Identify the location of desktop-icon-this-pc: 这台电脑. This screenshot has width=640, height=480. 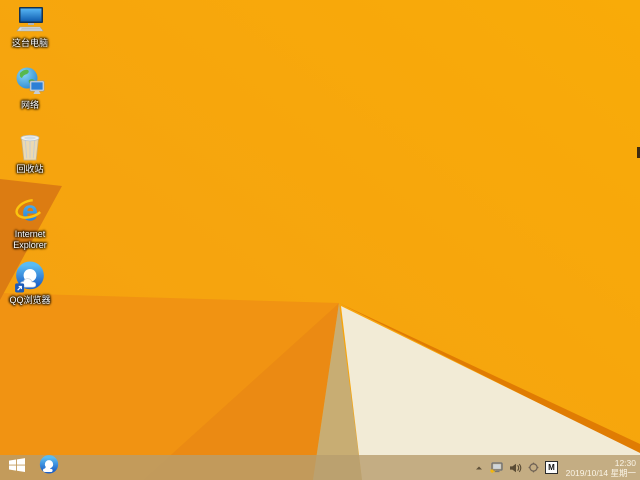
(30, 26).